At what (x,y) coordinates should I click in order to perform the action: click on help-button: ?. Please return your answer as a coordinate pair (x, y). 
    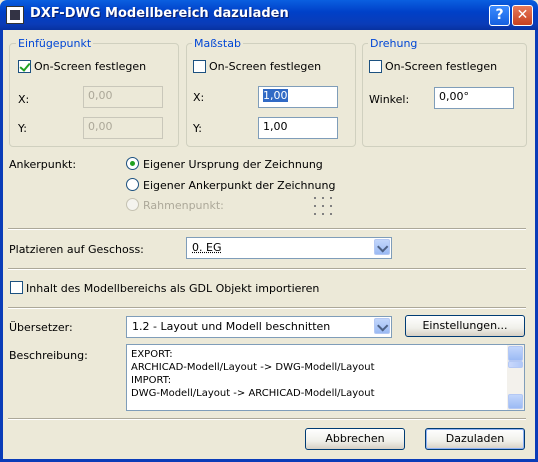
    Looking at the image, I should click on (499, 15).